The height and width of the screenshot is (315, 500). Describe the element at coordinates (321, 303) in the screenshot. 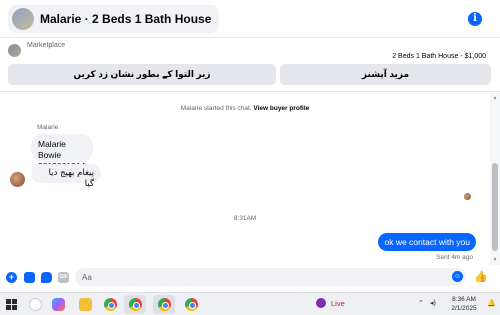

I see `live-icon` at that location.